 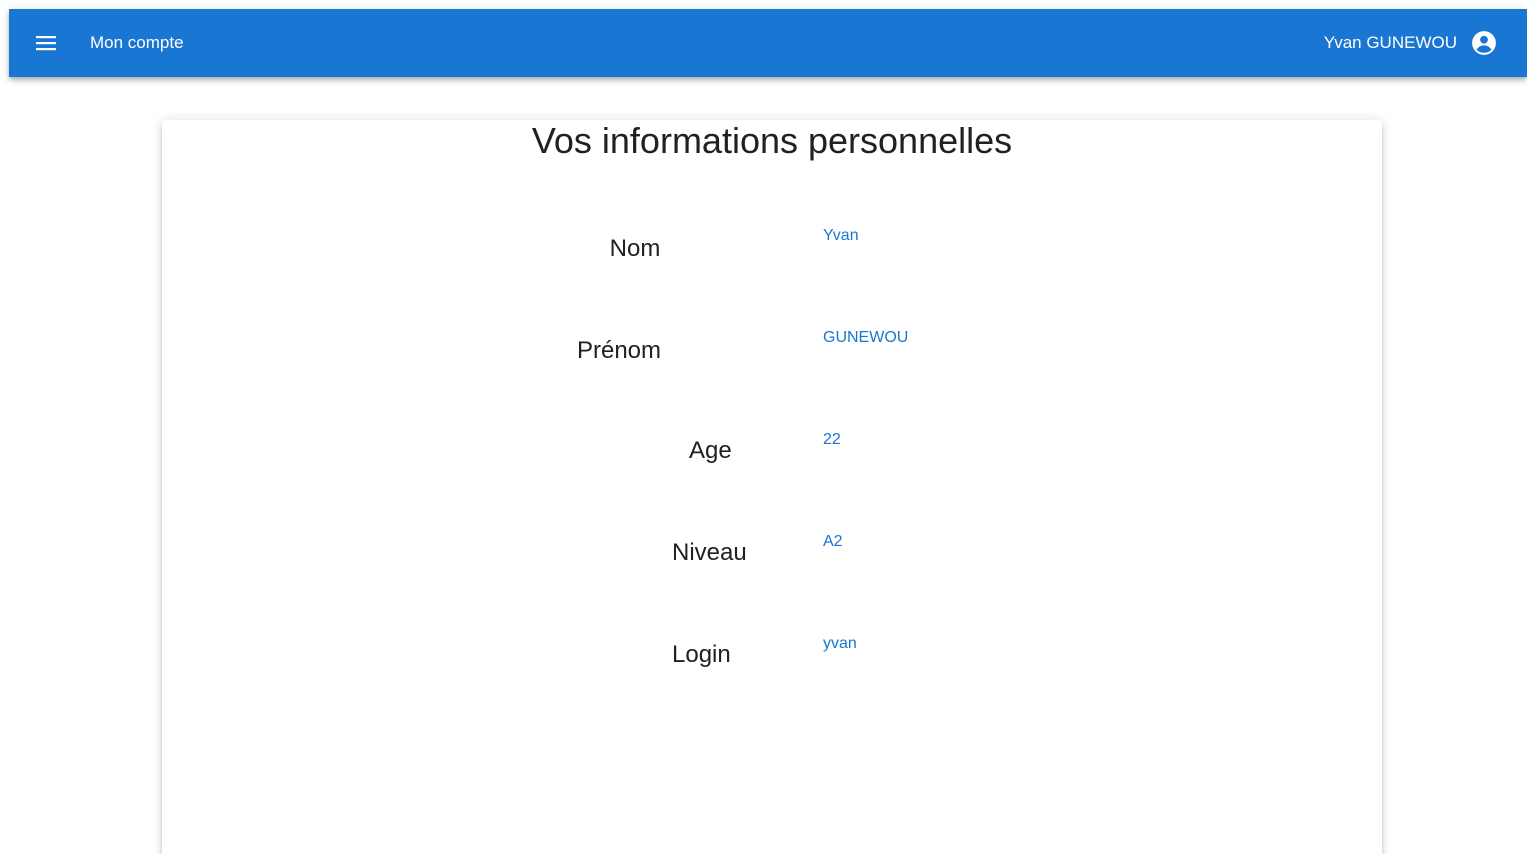 What do you see at coordinates (635, 248) in the screenshot?
I see `info-label: Nom` at bounding box center [635, 248].